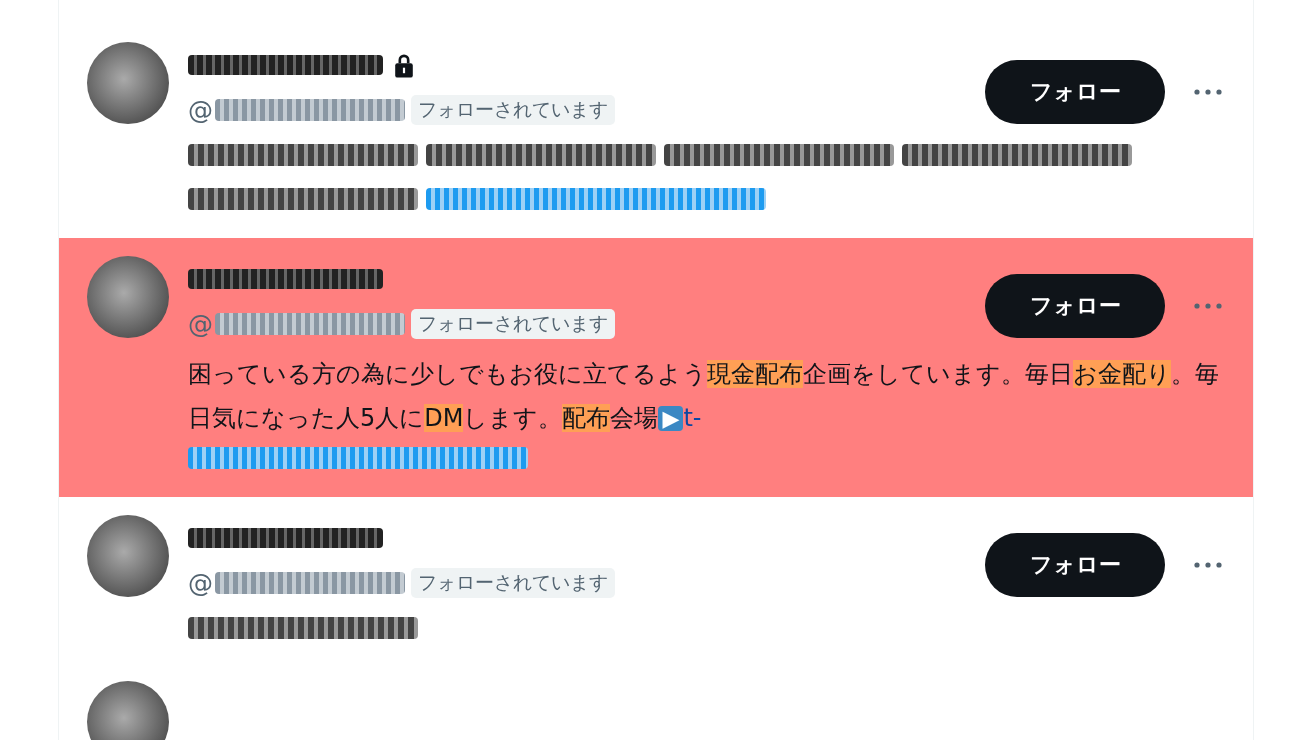 The width and height of the screenshot is (1316, 740). Describe the element at coordinates (128, 710) in the screenshot. I see `avatar-placeholder` at that location.